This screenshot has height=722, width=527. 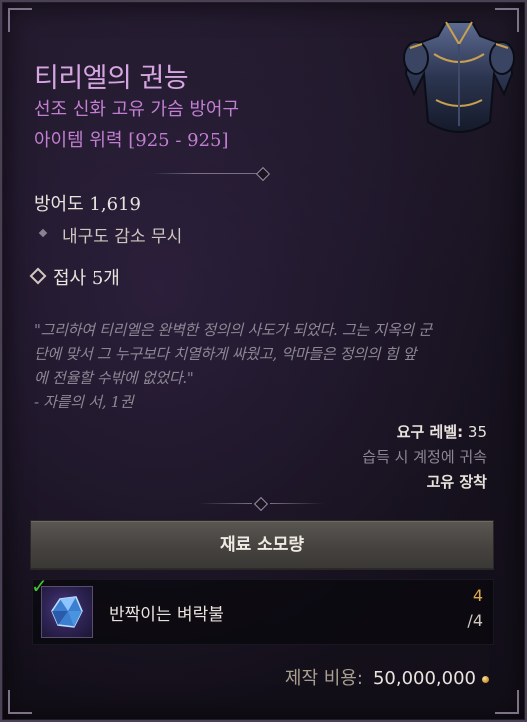 I want to click on armor-value: 방어도 1,619, so click(x=87, y=204).